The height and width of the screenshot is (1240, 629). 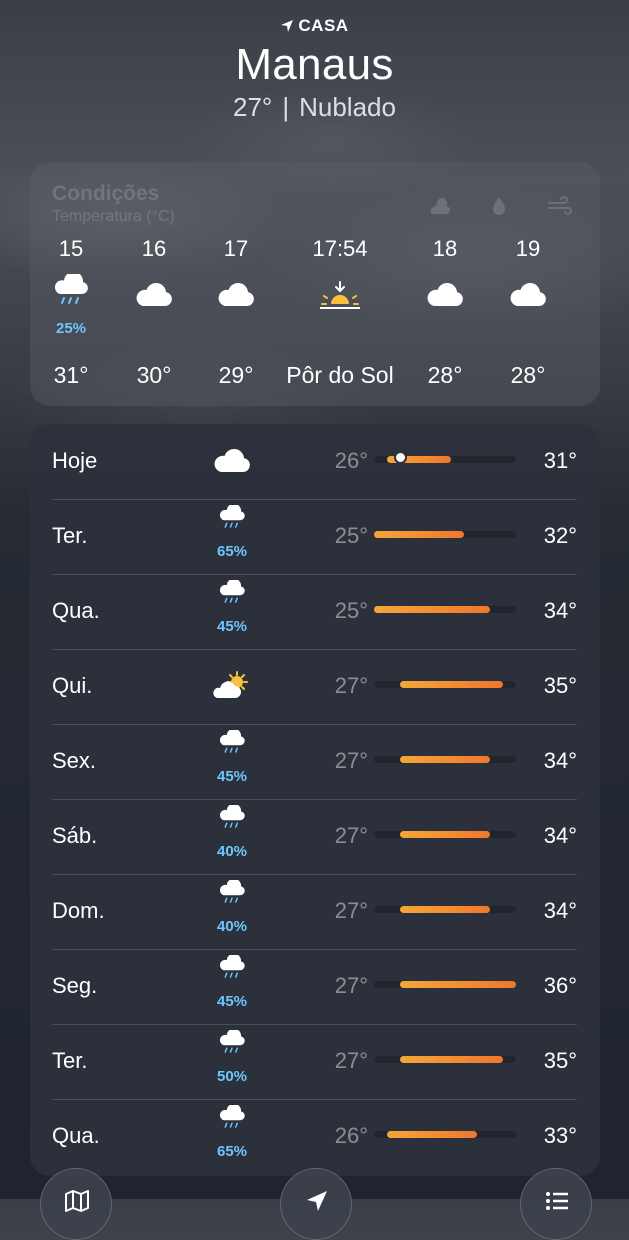 What do you see at coordinates (314, 987) in the screenshot?
I see `day-row: Seg. 45% 27° 36°` at bounding box center [314, 987].